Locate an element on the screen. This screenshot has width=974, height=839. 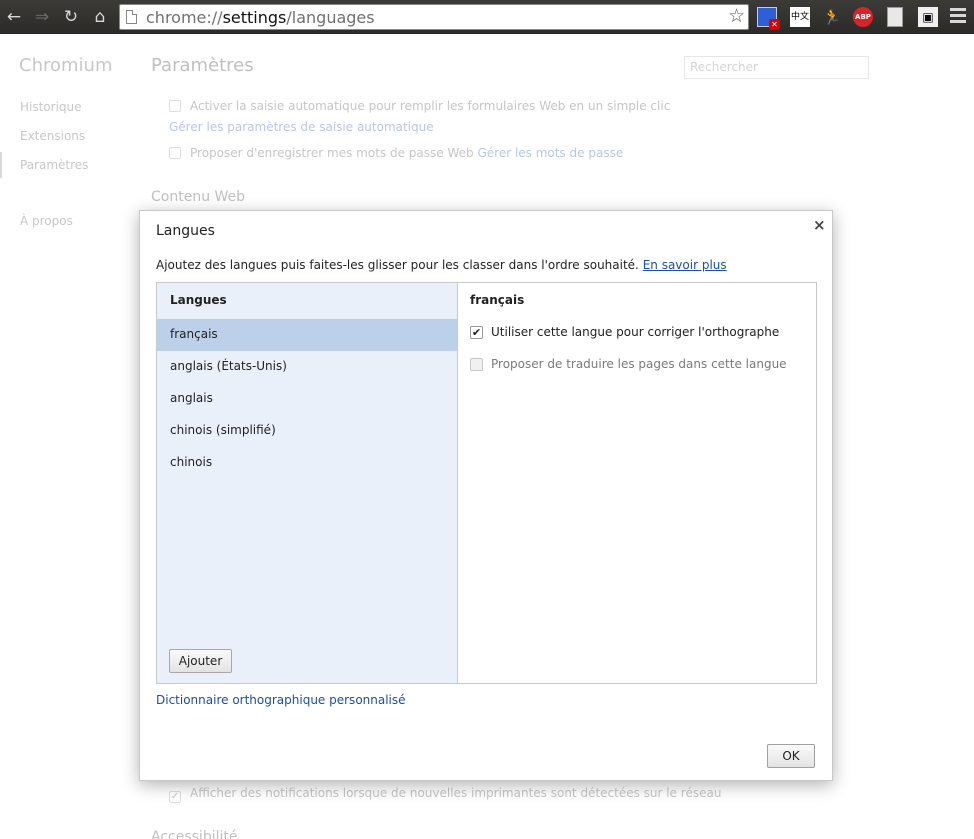
extension-dictionary-icon: 中文 is located at coordinates (800, 17).